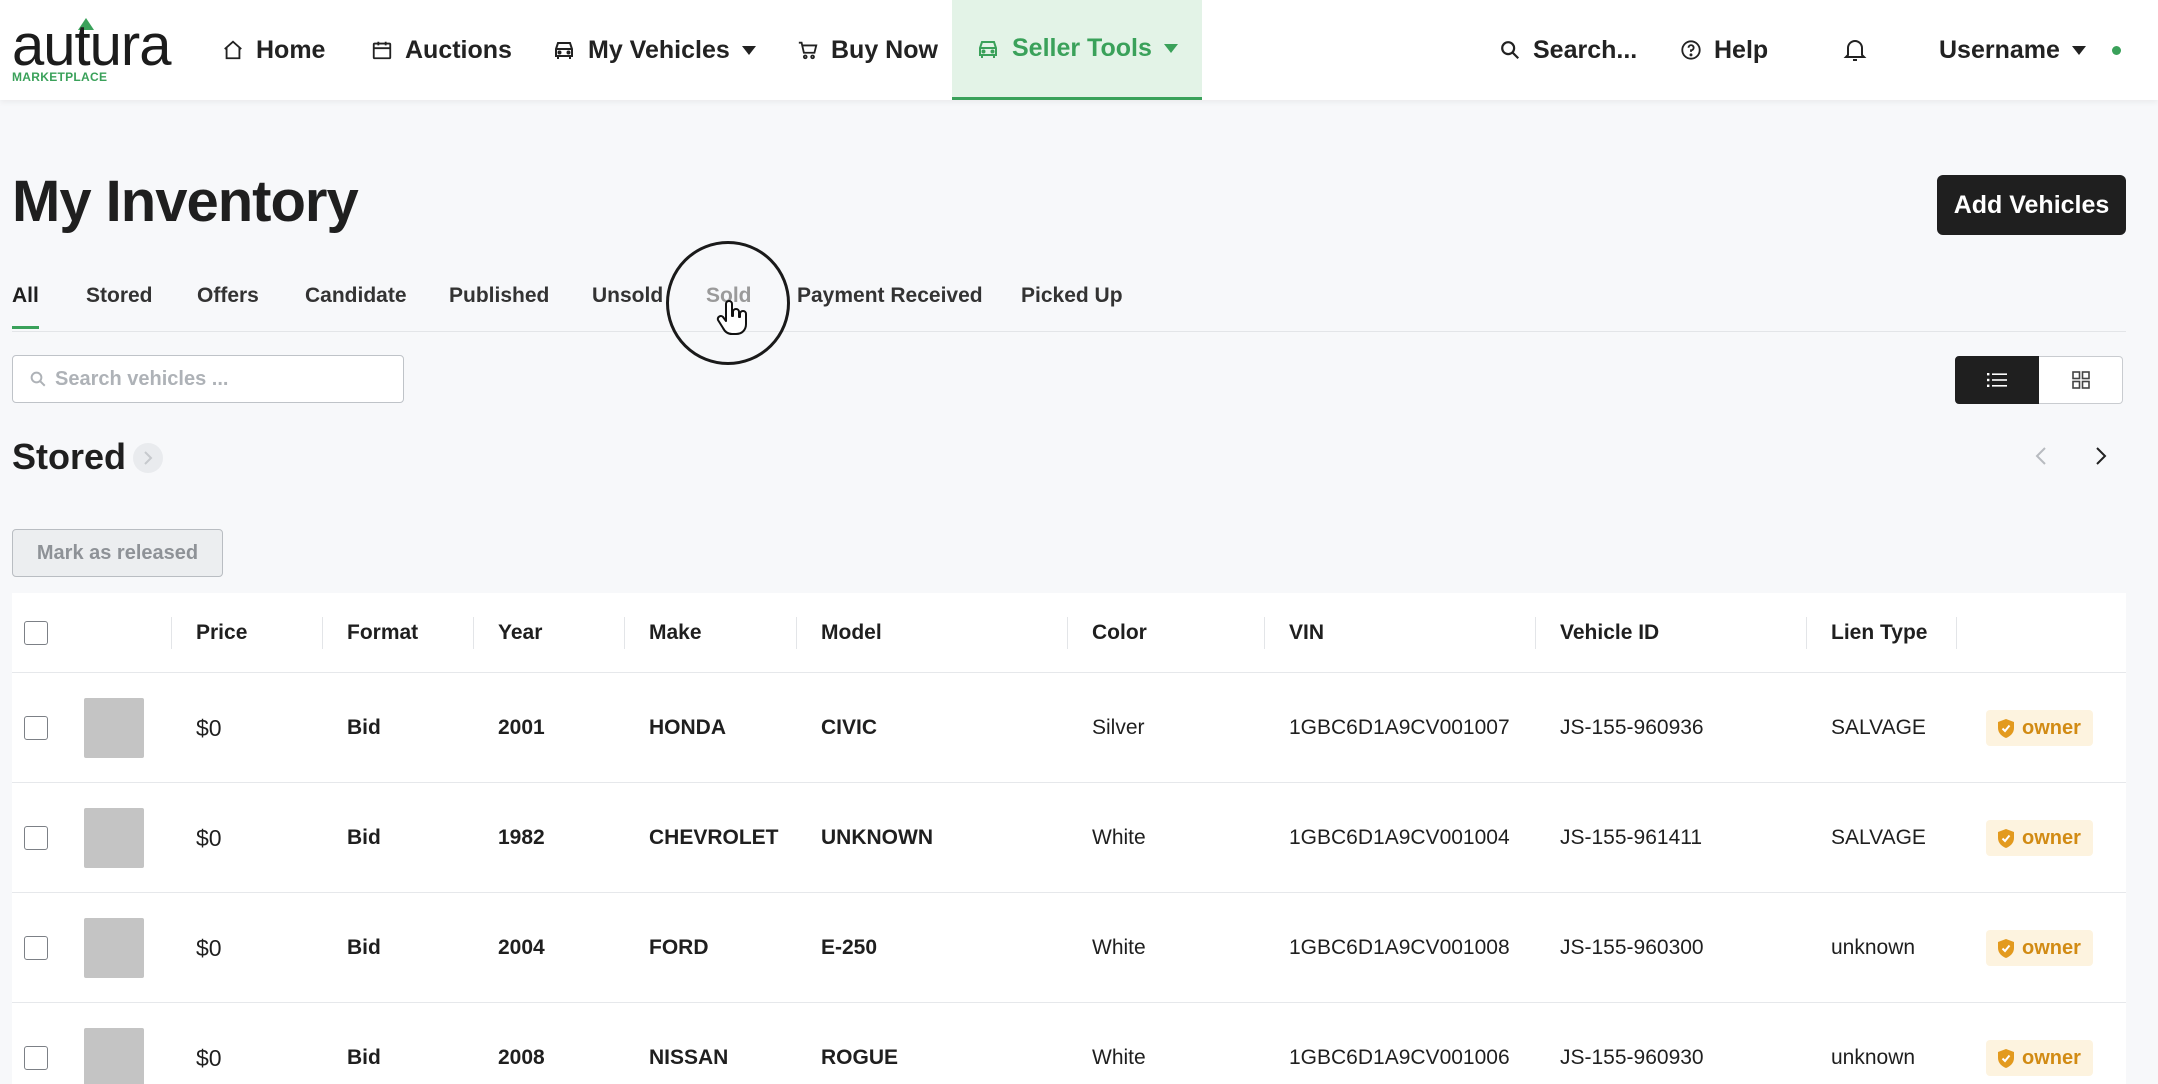  What do you see at coordinates (851, 633) in the screenshot?
I see `column-header-model: Model` at bounding box center [851, 633].